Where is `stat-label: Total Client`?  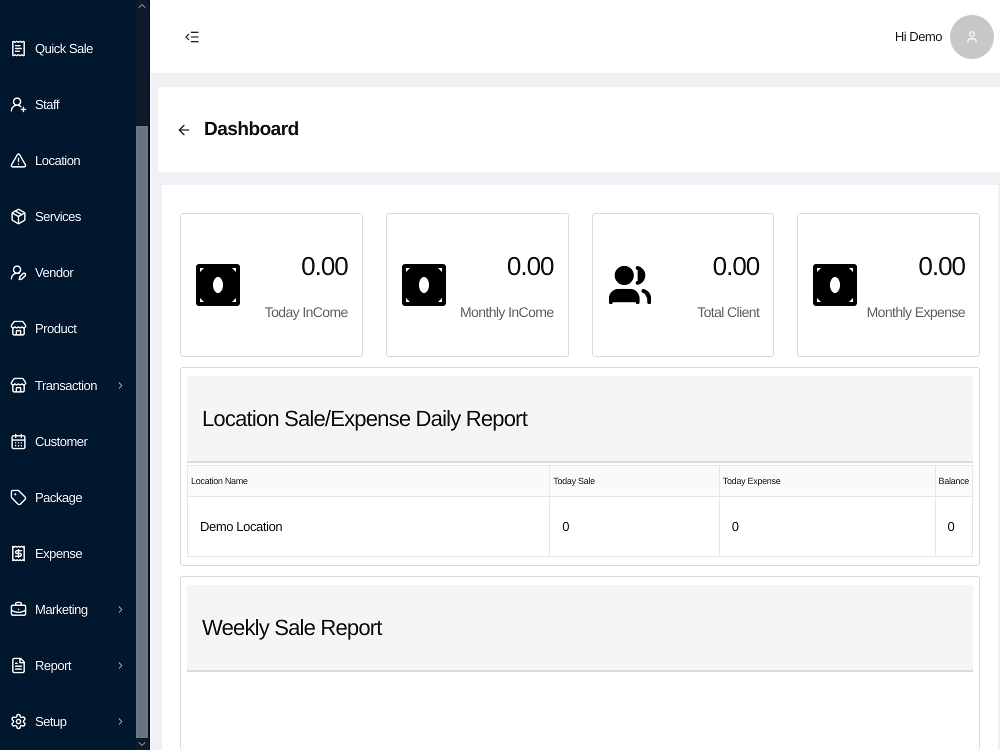
stat-label: Total Client is located at coordinates (728, 312).